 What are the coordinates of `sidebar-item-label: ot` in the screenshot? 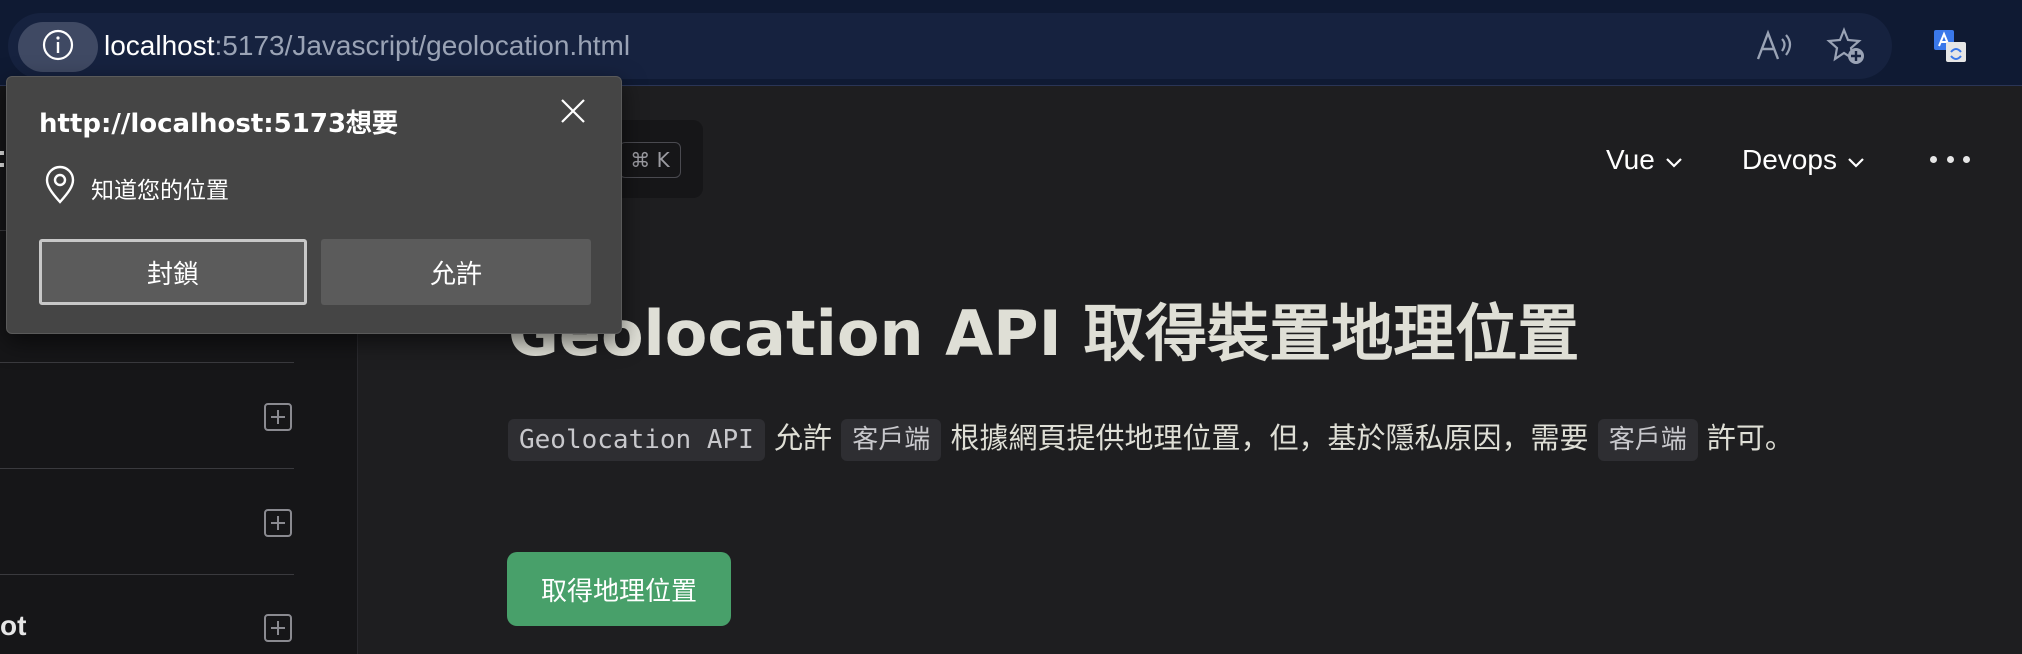 It's located at (13, 626).